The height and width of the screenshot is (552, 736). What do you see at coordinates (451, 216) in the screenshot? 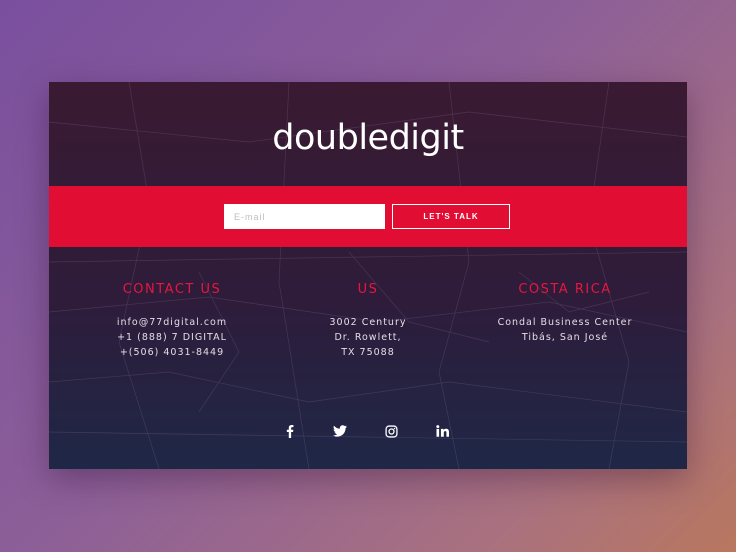
I see `lets-talk-button: LET'S TALK` at bounding box center [451, 216].